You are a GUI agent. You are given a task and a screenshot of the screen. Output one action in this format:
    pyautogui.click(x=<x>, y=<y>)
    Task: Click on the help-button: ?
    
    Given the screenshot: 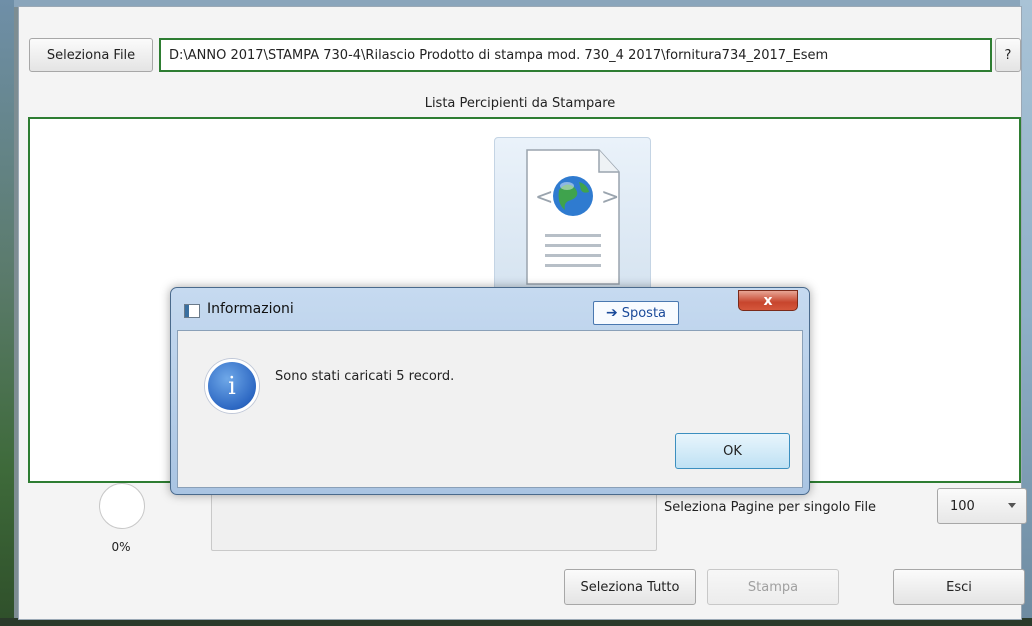 What is the action you would take?
    pyautogui.click(x=1008, y=55)
    